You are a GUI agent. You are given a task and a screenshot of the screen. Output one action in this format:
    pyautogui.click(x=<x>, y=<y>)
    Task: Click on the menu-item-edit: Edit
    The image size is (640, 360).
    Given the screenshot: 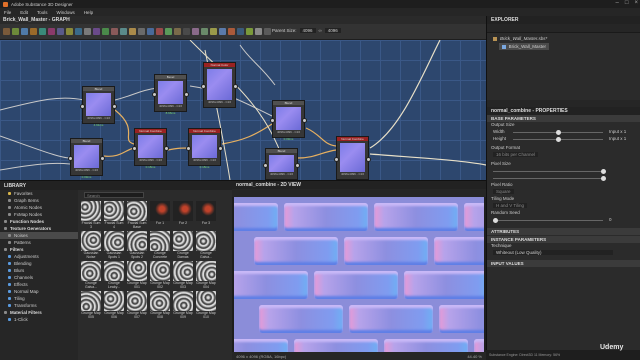 What is the action you would take?
    pyautogui.click(x=24, y=12)
    